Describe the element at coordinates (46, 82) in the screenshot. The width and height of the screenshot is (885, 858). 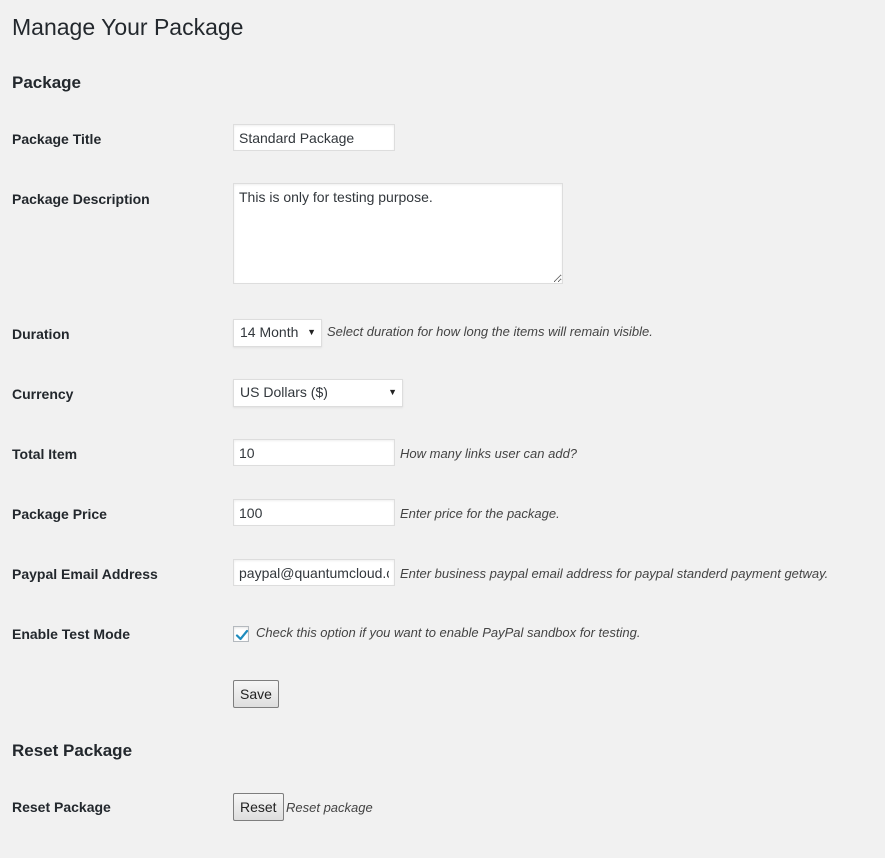
I see `section-title-package: Package` at that location.